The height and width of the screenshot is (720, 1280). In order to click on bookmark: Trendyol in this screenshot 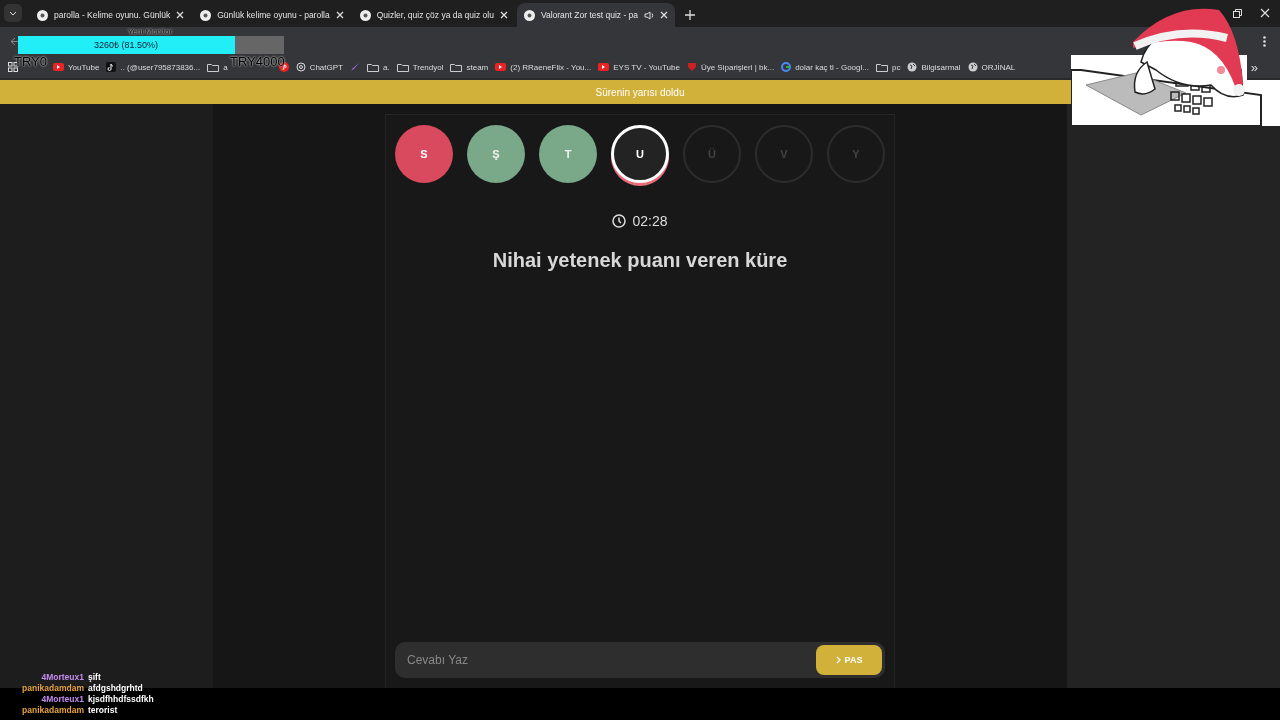, I will do `click(420, 67)`.